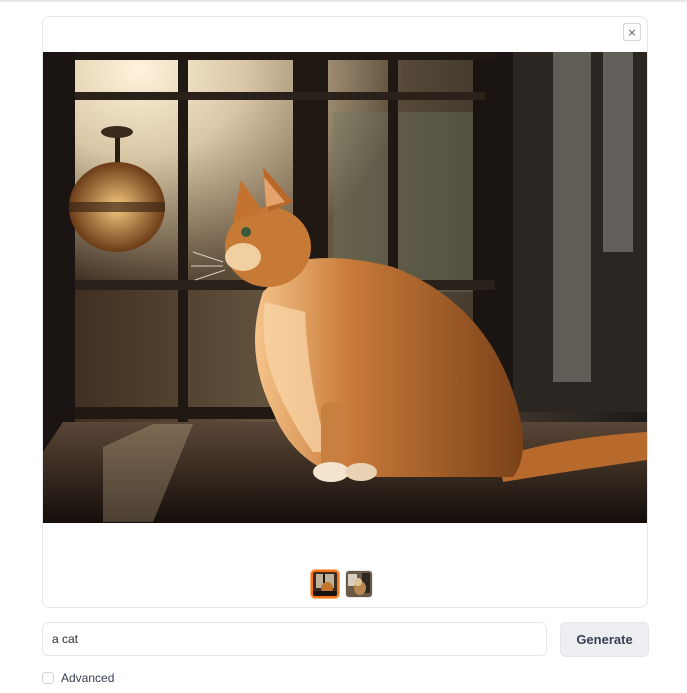  What do you see at coordinates (632, 32) in the screenshot?
I see `close-icon: ×` at bounding box center [632, 32].